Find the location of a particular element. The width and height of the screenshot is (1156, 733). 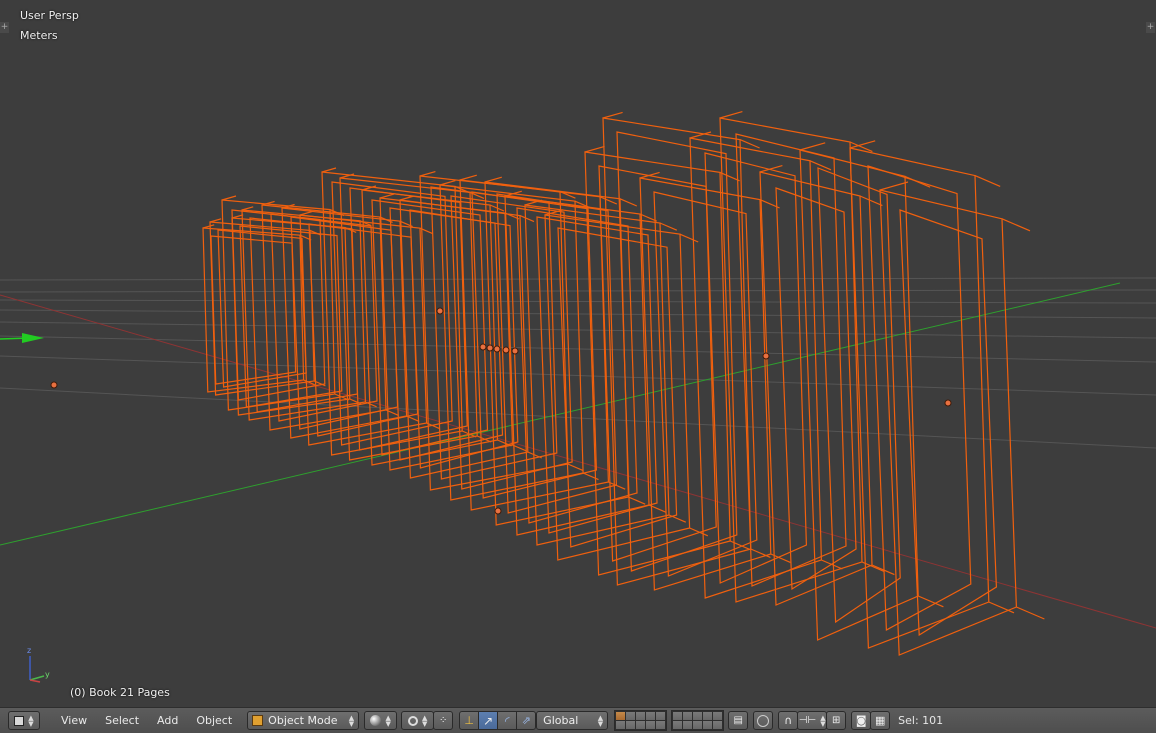

selection-status: Sel: 101 is located at coordinates (921, 720).